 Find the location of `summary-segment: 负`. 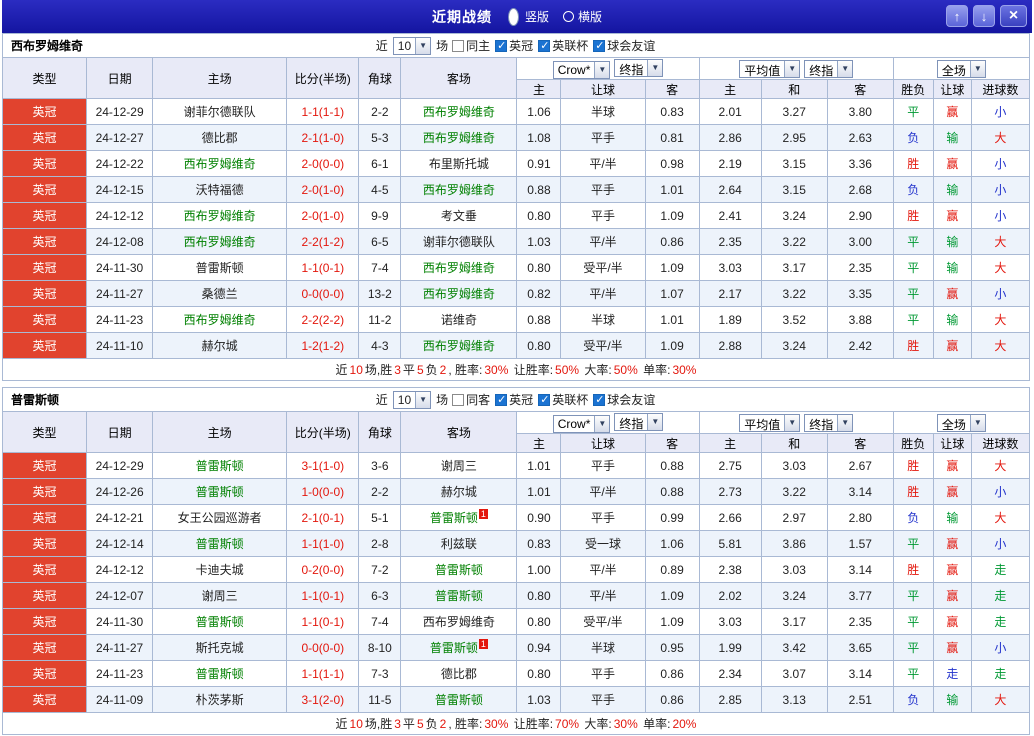

summary-segment: 负 is located at coordinates (431, 724).